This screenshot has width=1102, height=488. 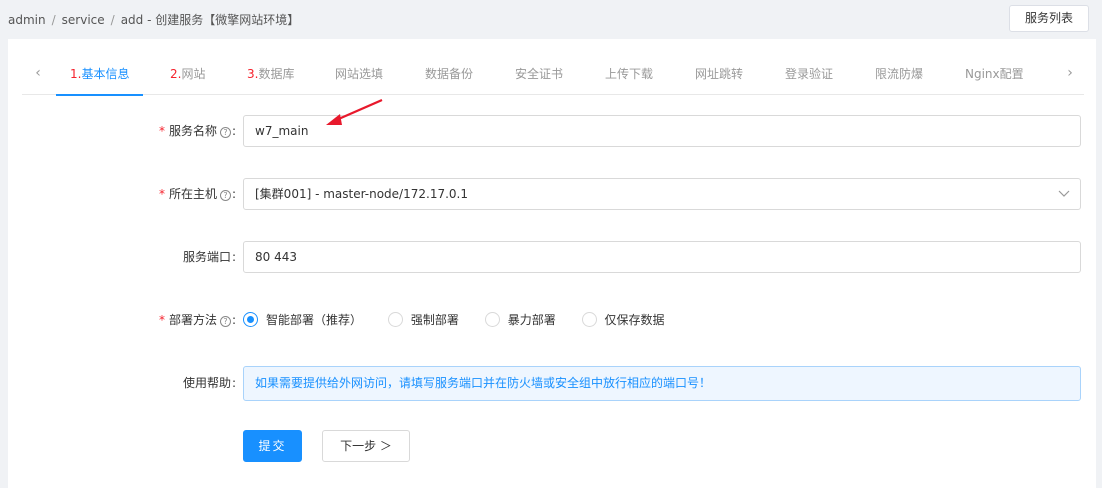 I want to click on submit-button: 提交, so click(x=272, y=446).